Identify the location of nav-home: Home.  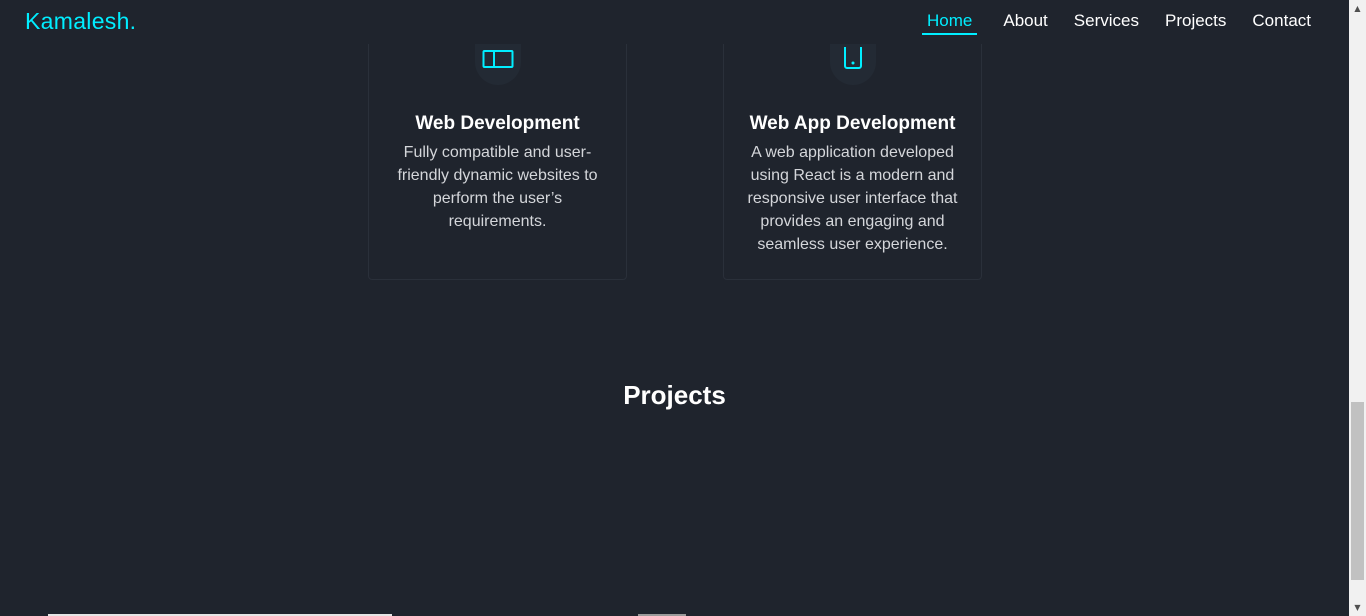
(950, 23).